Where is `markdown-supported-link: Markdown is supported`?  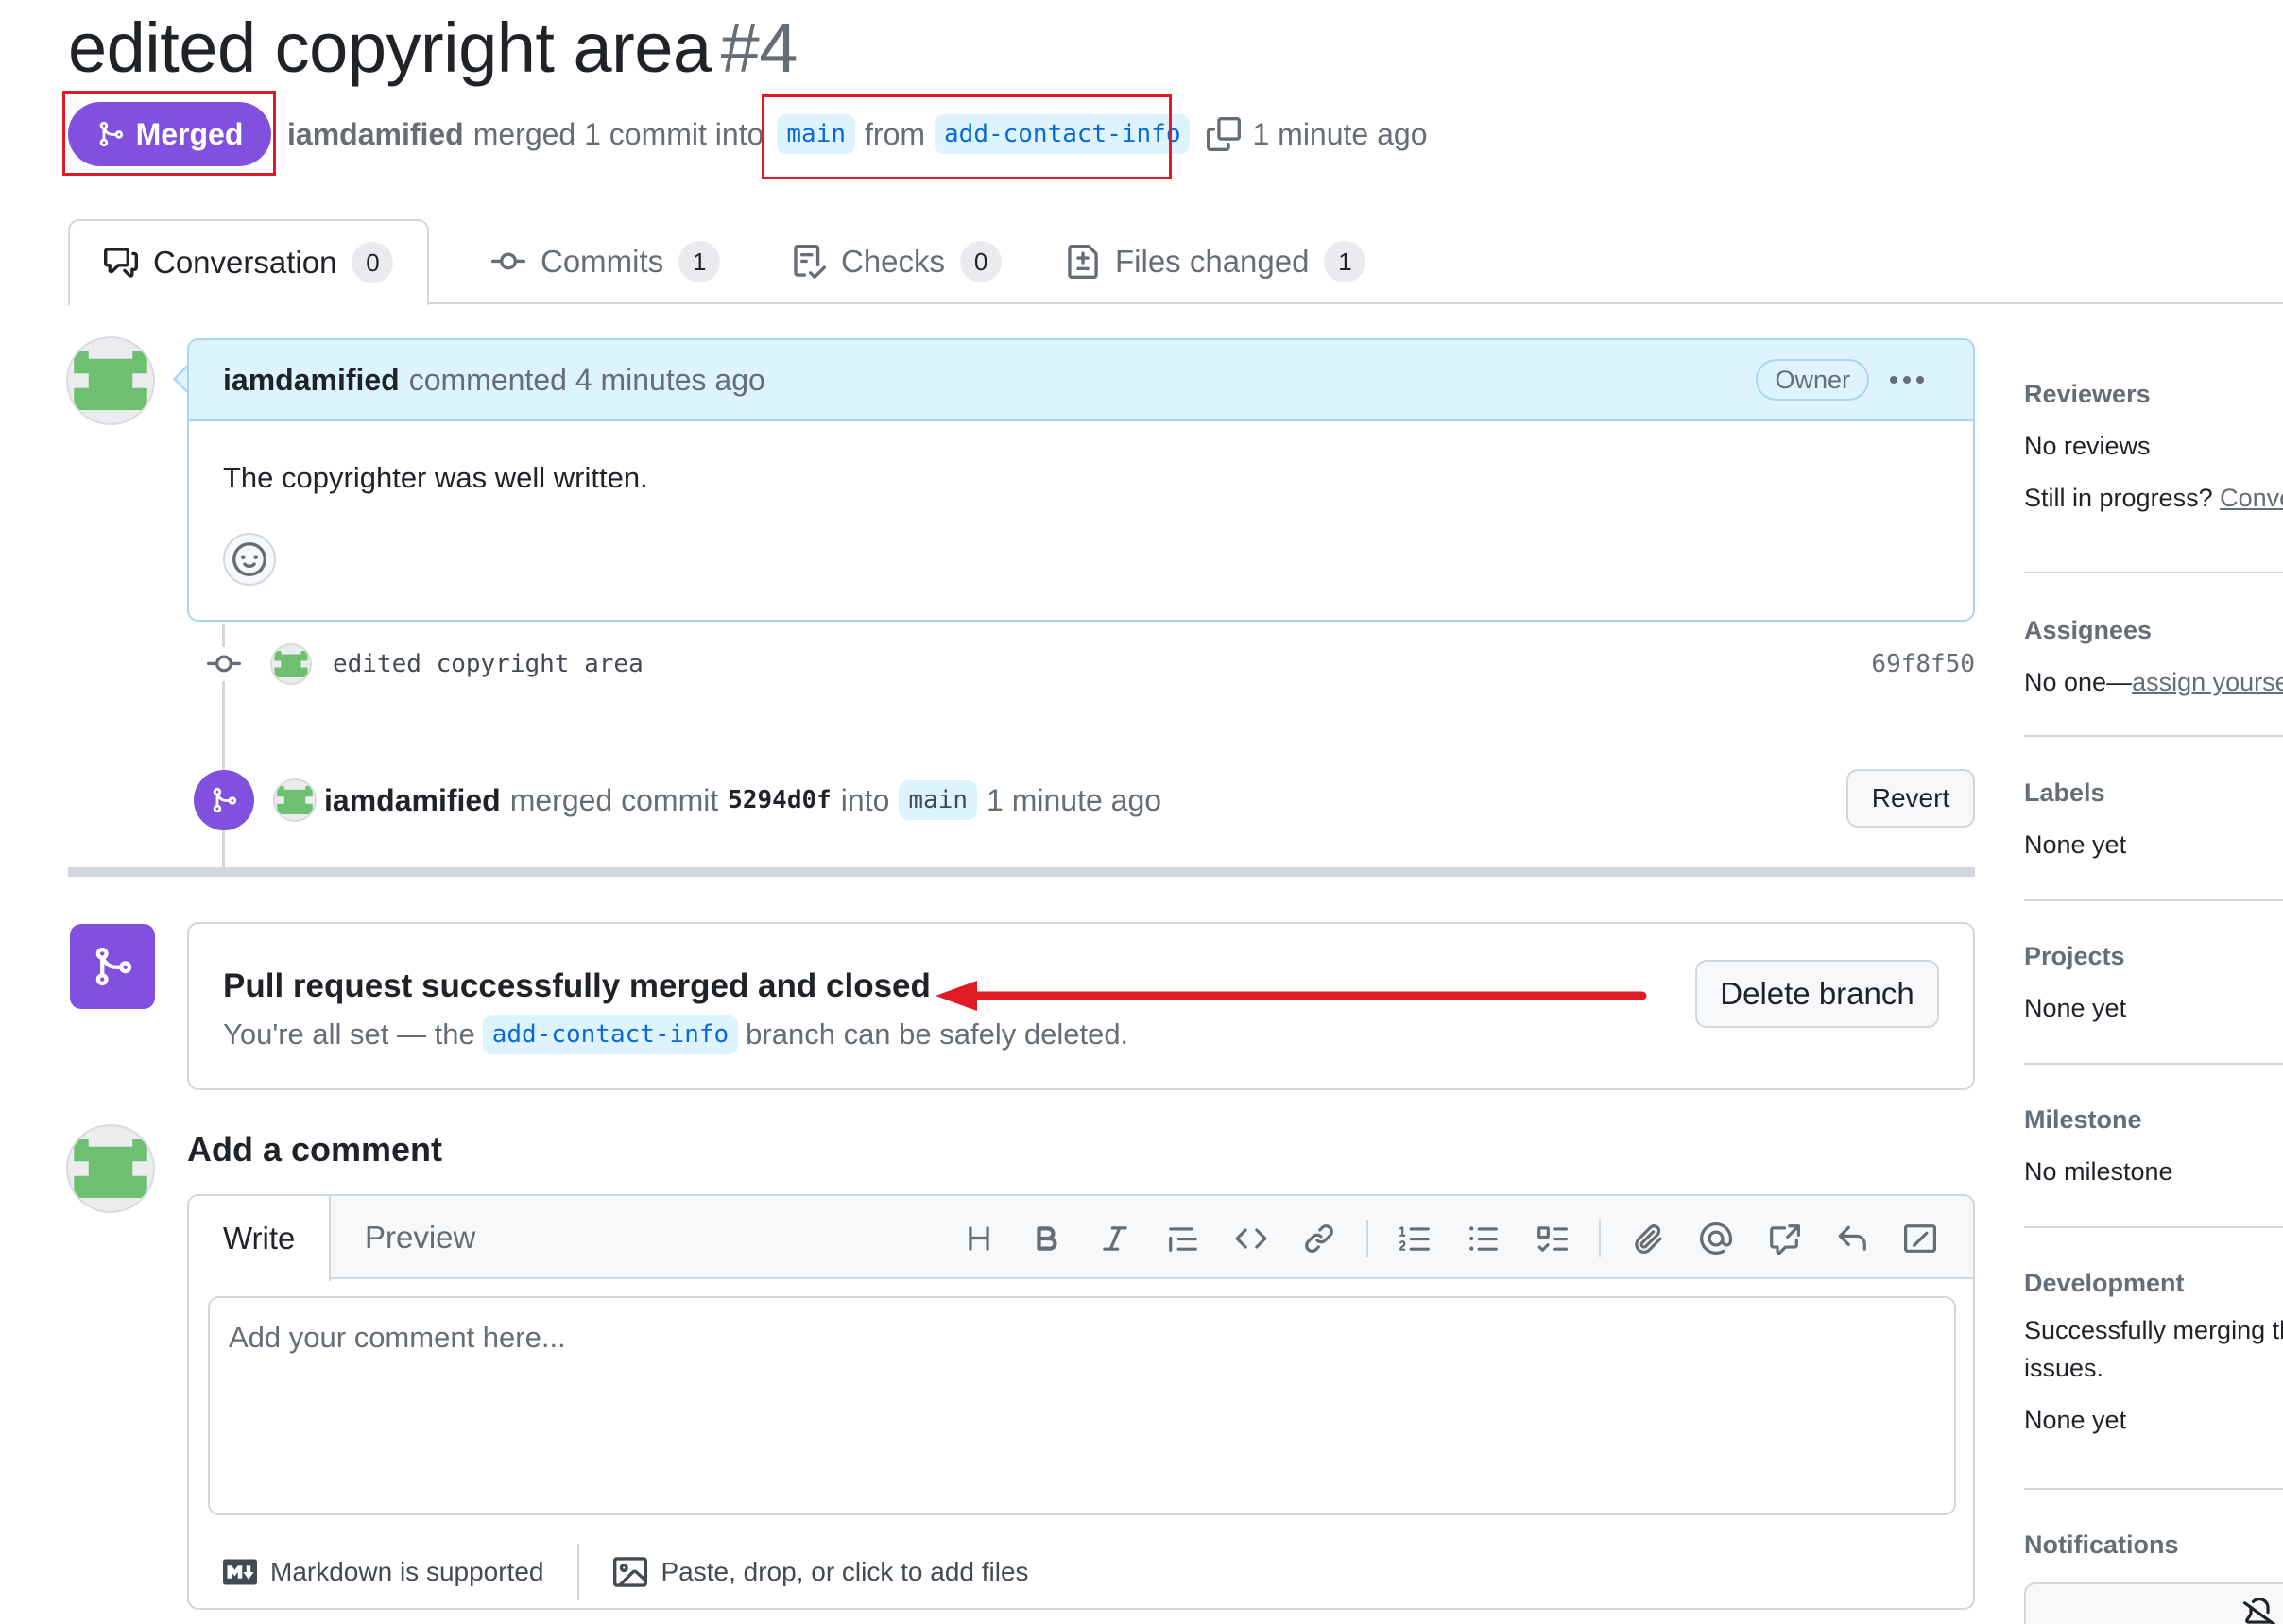 markdown-supported-link: Markdown is supported is located at coordinates (383, 1572).